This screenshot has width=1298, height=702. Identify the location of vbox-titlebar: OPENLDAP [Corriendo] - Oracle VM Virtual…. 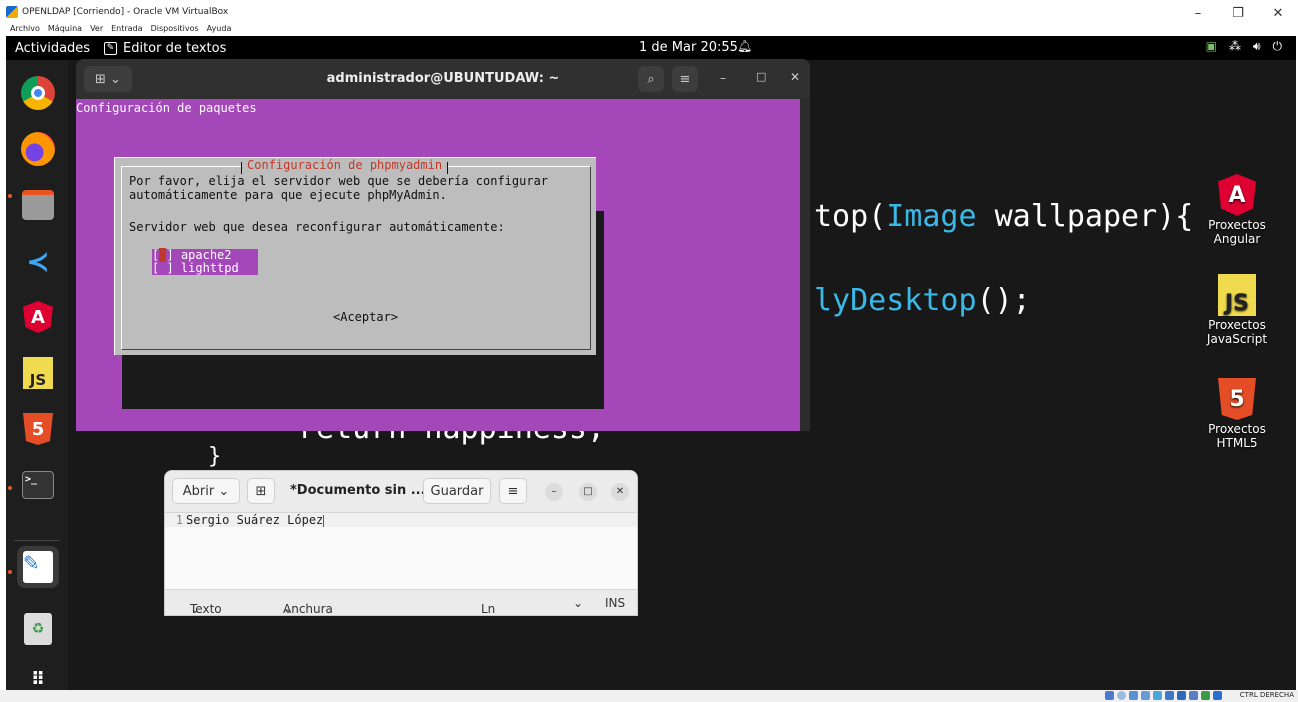
(649, 12).